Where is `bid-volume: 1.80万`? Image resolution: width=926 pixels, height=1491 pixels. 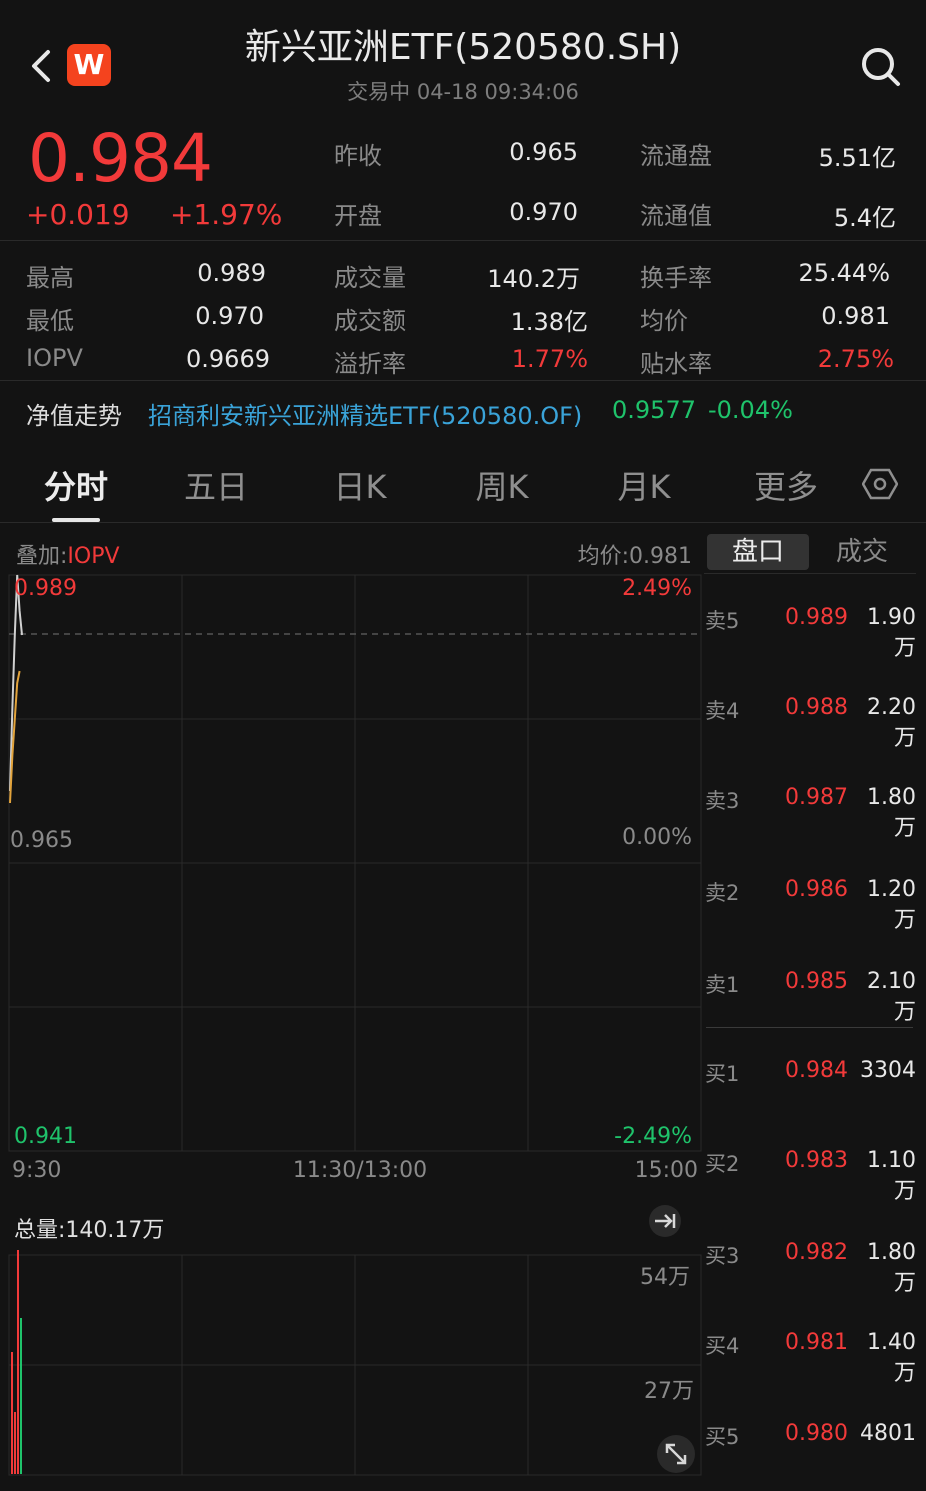
bid-volume: 1.80万 is located at coordinates (891, 1268).